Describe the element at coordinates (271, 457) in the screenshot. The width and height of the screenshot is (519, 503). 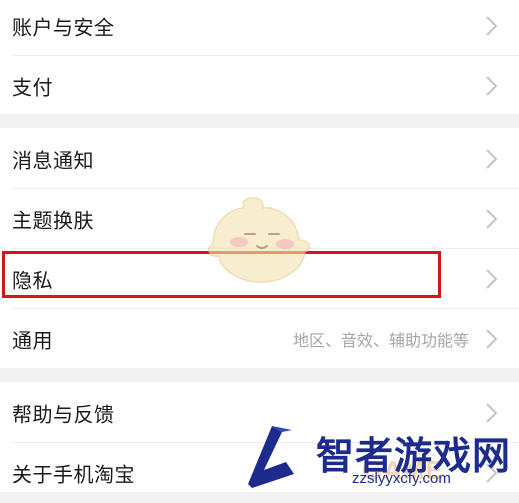
I see `watermark-logo` at that location.